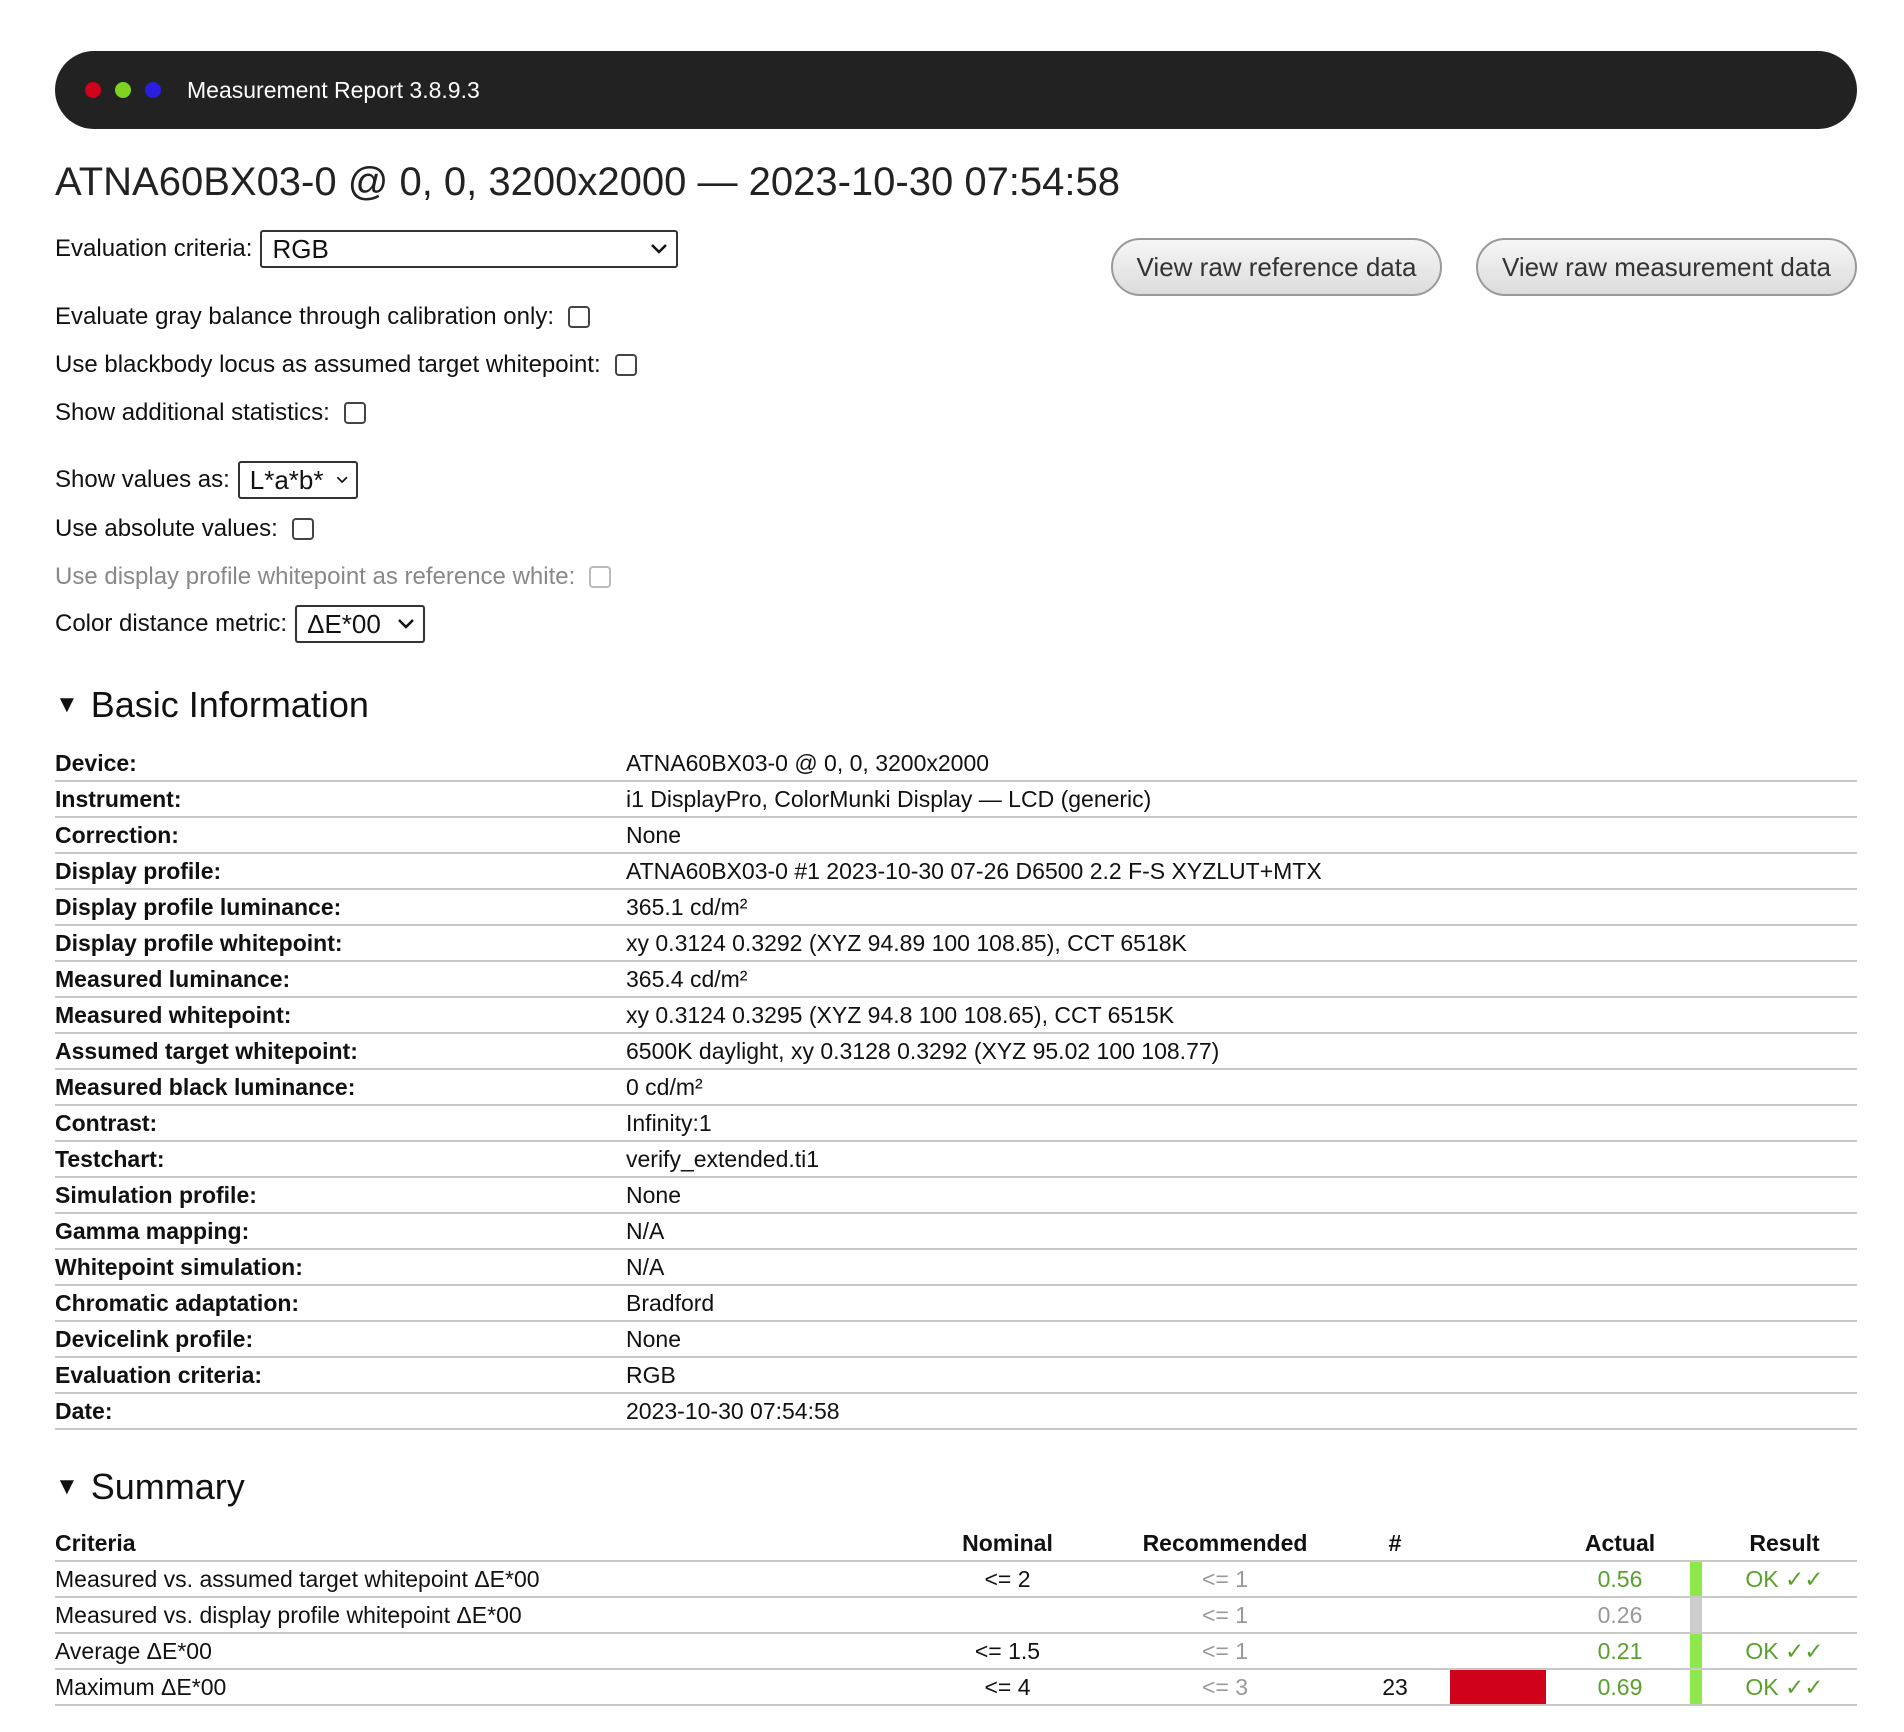  Describe the element at coordinates (1241, 1087) in the screenshot. I see `info-value: 0 cd/m²` at that location.